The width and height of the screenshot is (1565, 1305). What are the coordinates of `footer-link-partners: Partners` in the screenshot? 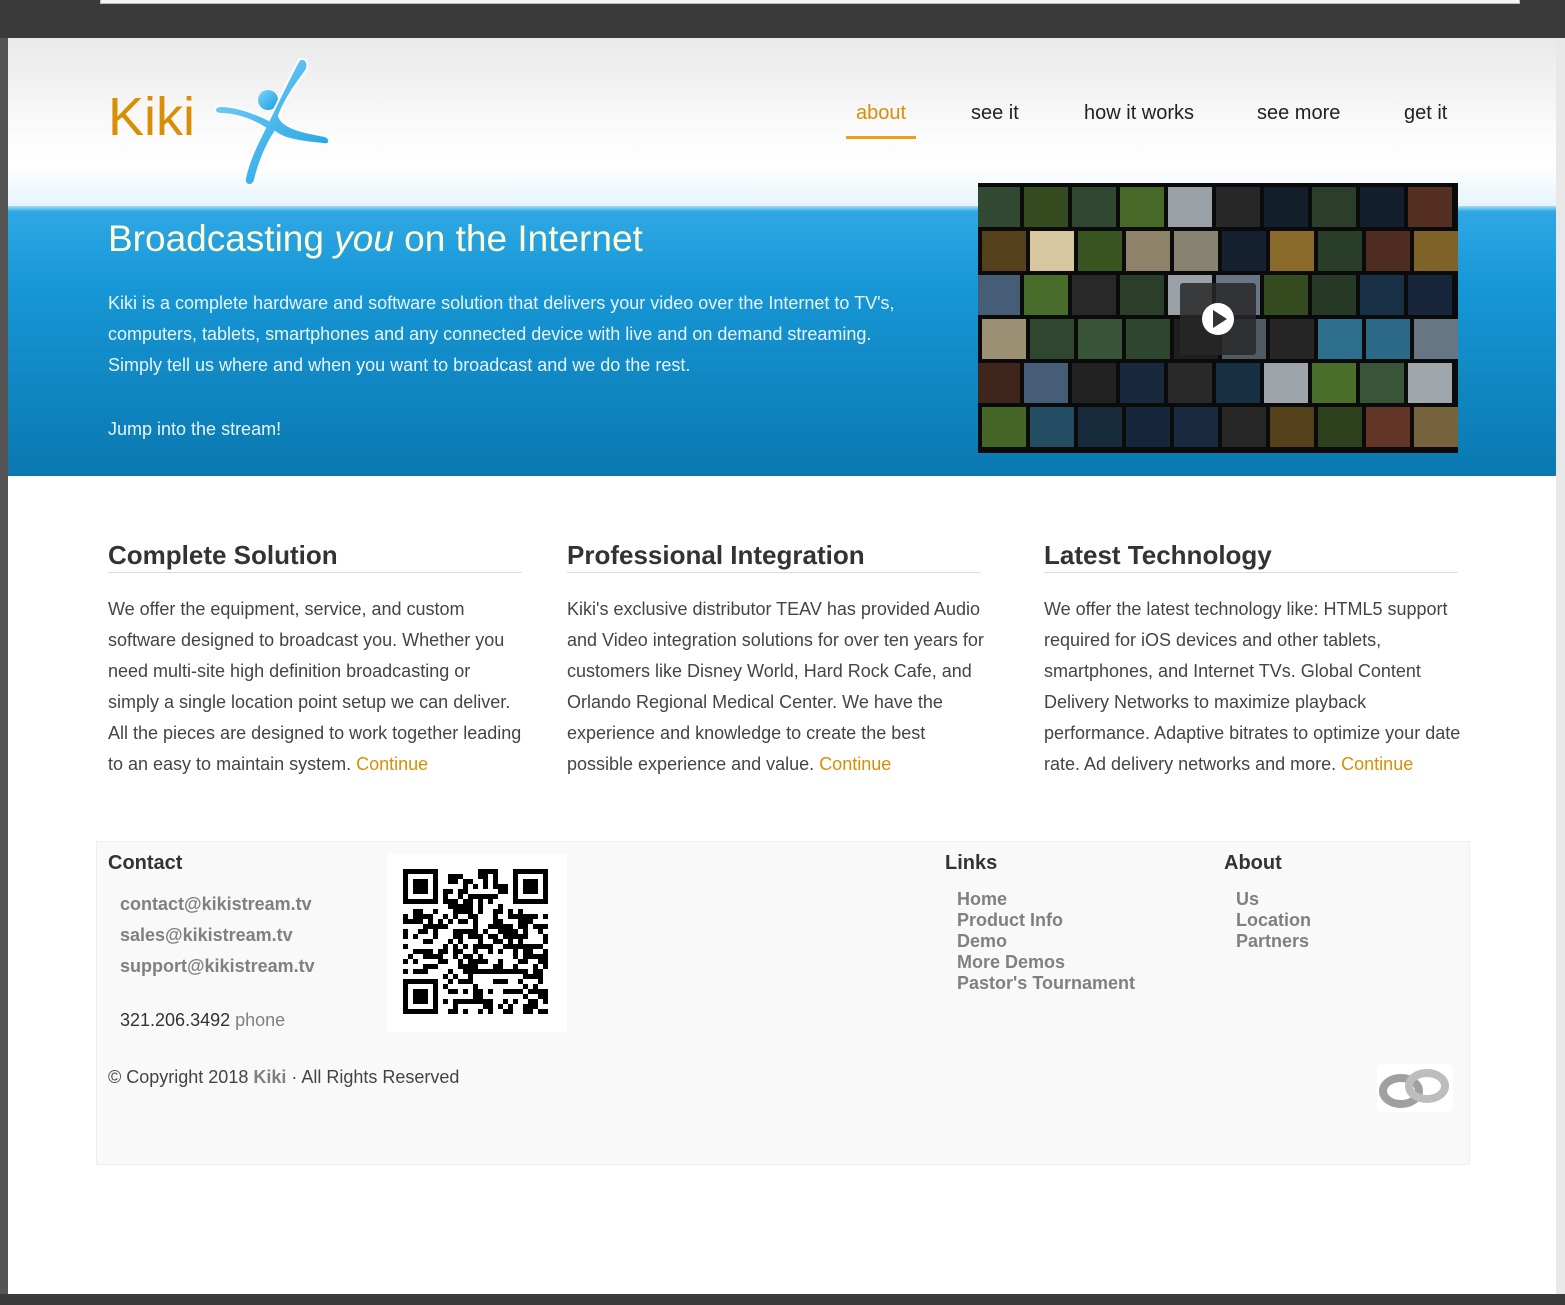 It's located at (1272, 941).